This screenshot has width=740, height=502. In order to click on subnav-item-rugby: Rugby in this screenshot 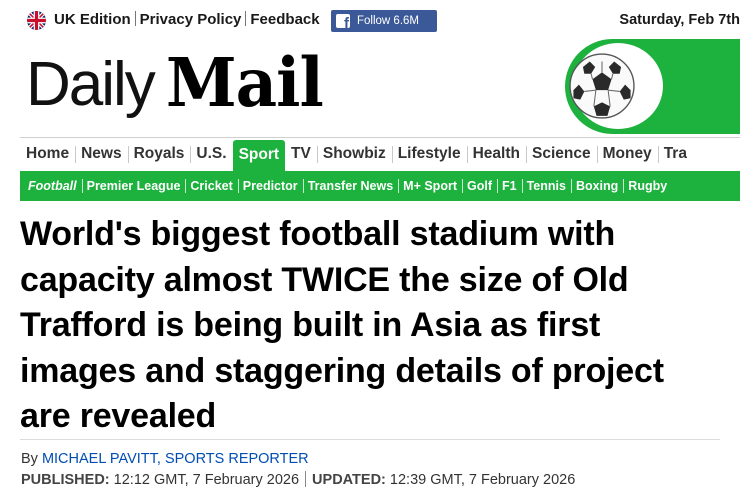, I will do `click(647, 186)`.